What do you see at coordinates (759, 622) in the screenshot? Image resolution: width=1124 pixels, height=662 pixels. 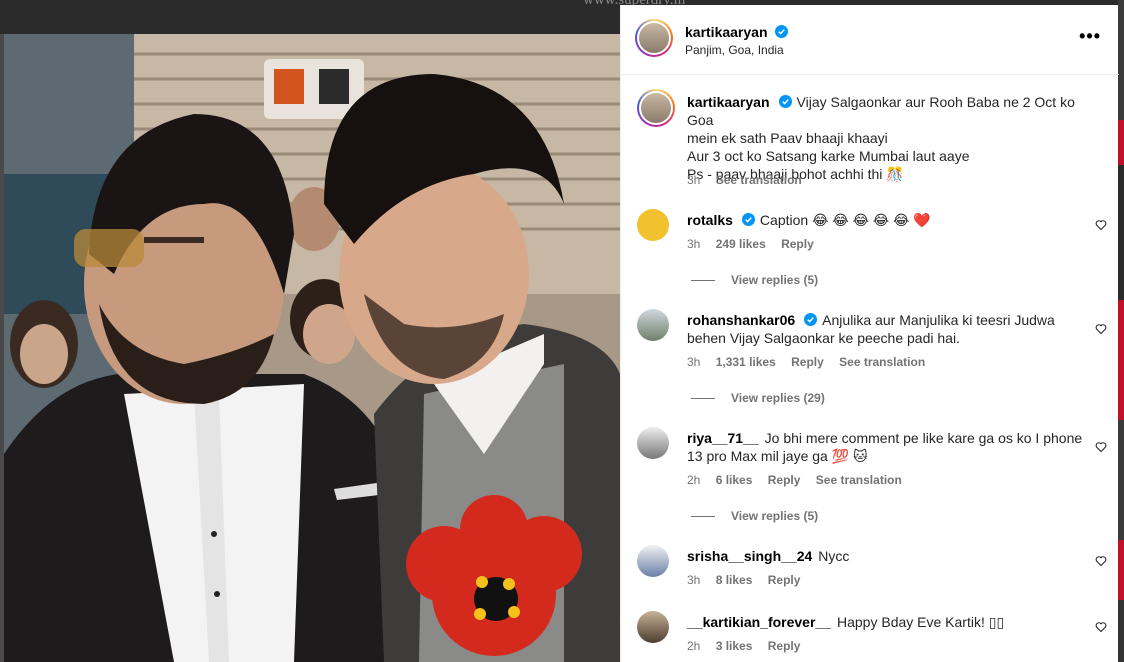 I see `comment-username: __kartikian_forever__` at bounding box center [759, 622].